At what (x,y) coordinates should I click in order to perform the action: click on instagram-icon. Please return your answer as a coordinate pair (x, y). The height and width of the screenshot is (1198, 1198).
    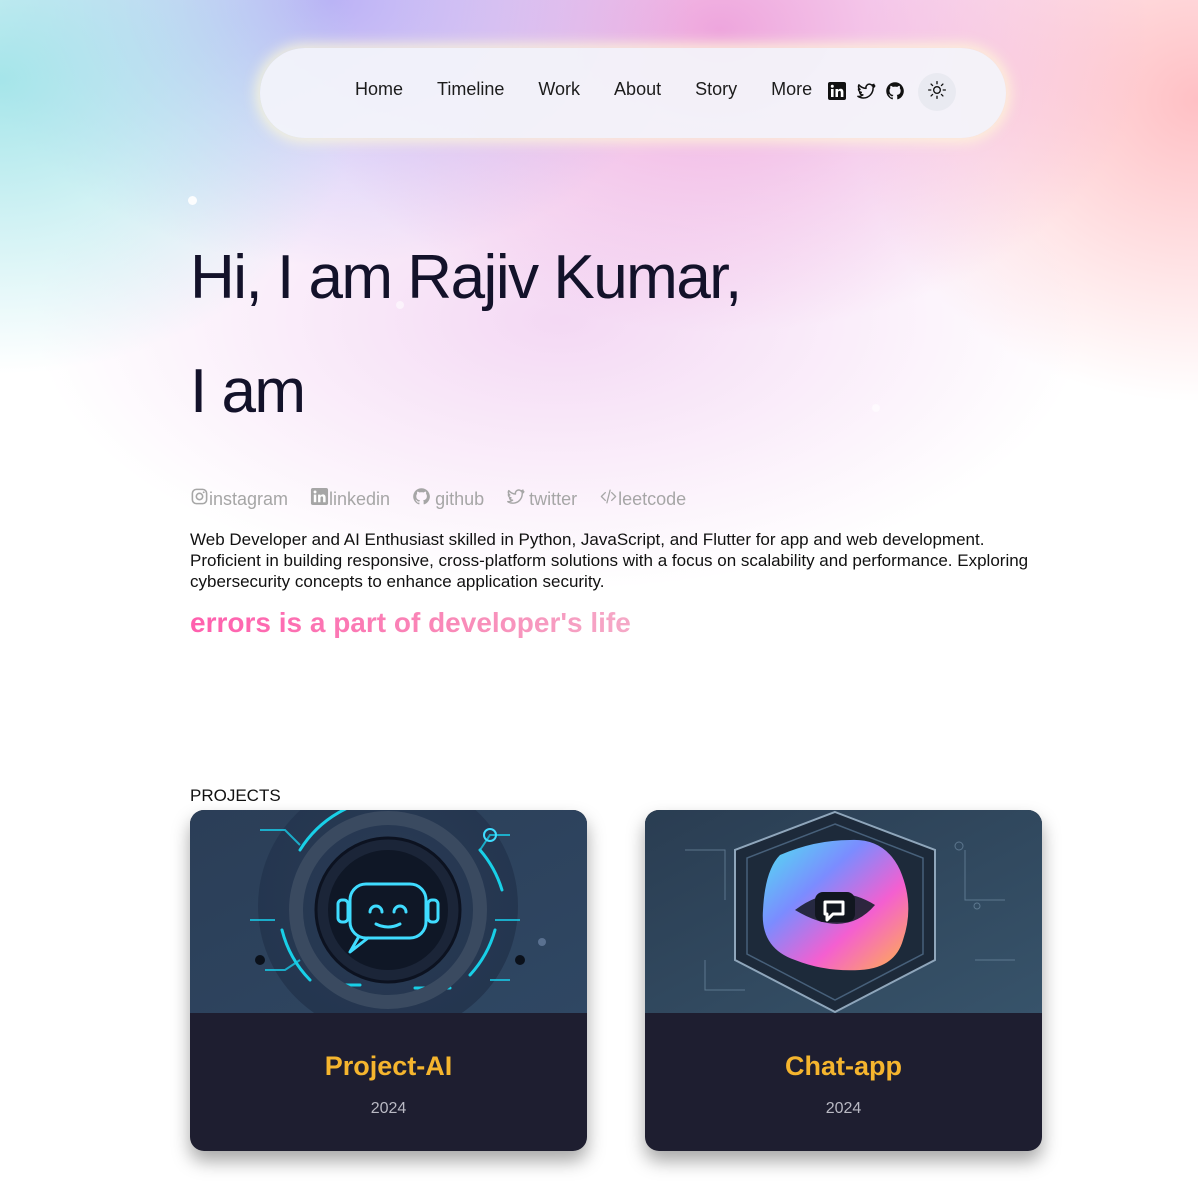
    Looking at the image, I should click on (199, 499).